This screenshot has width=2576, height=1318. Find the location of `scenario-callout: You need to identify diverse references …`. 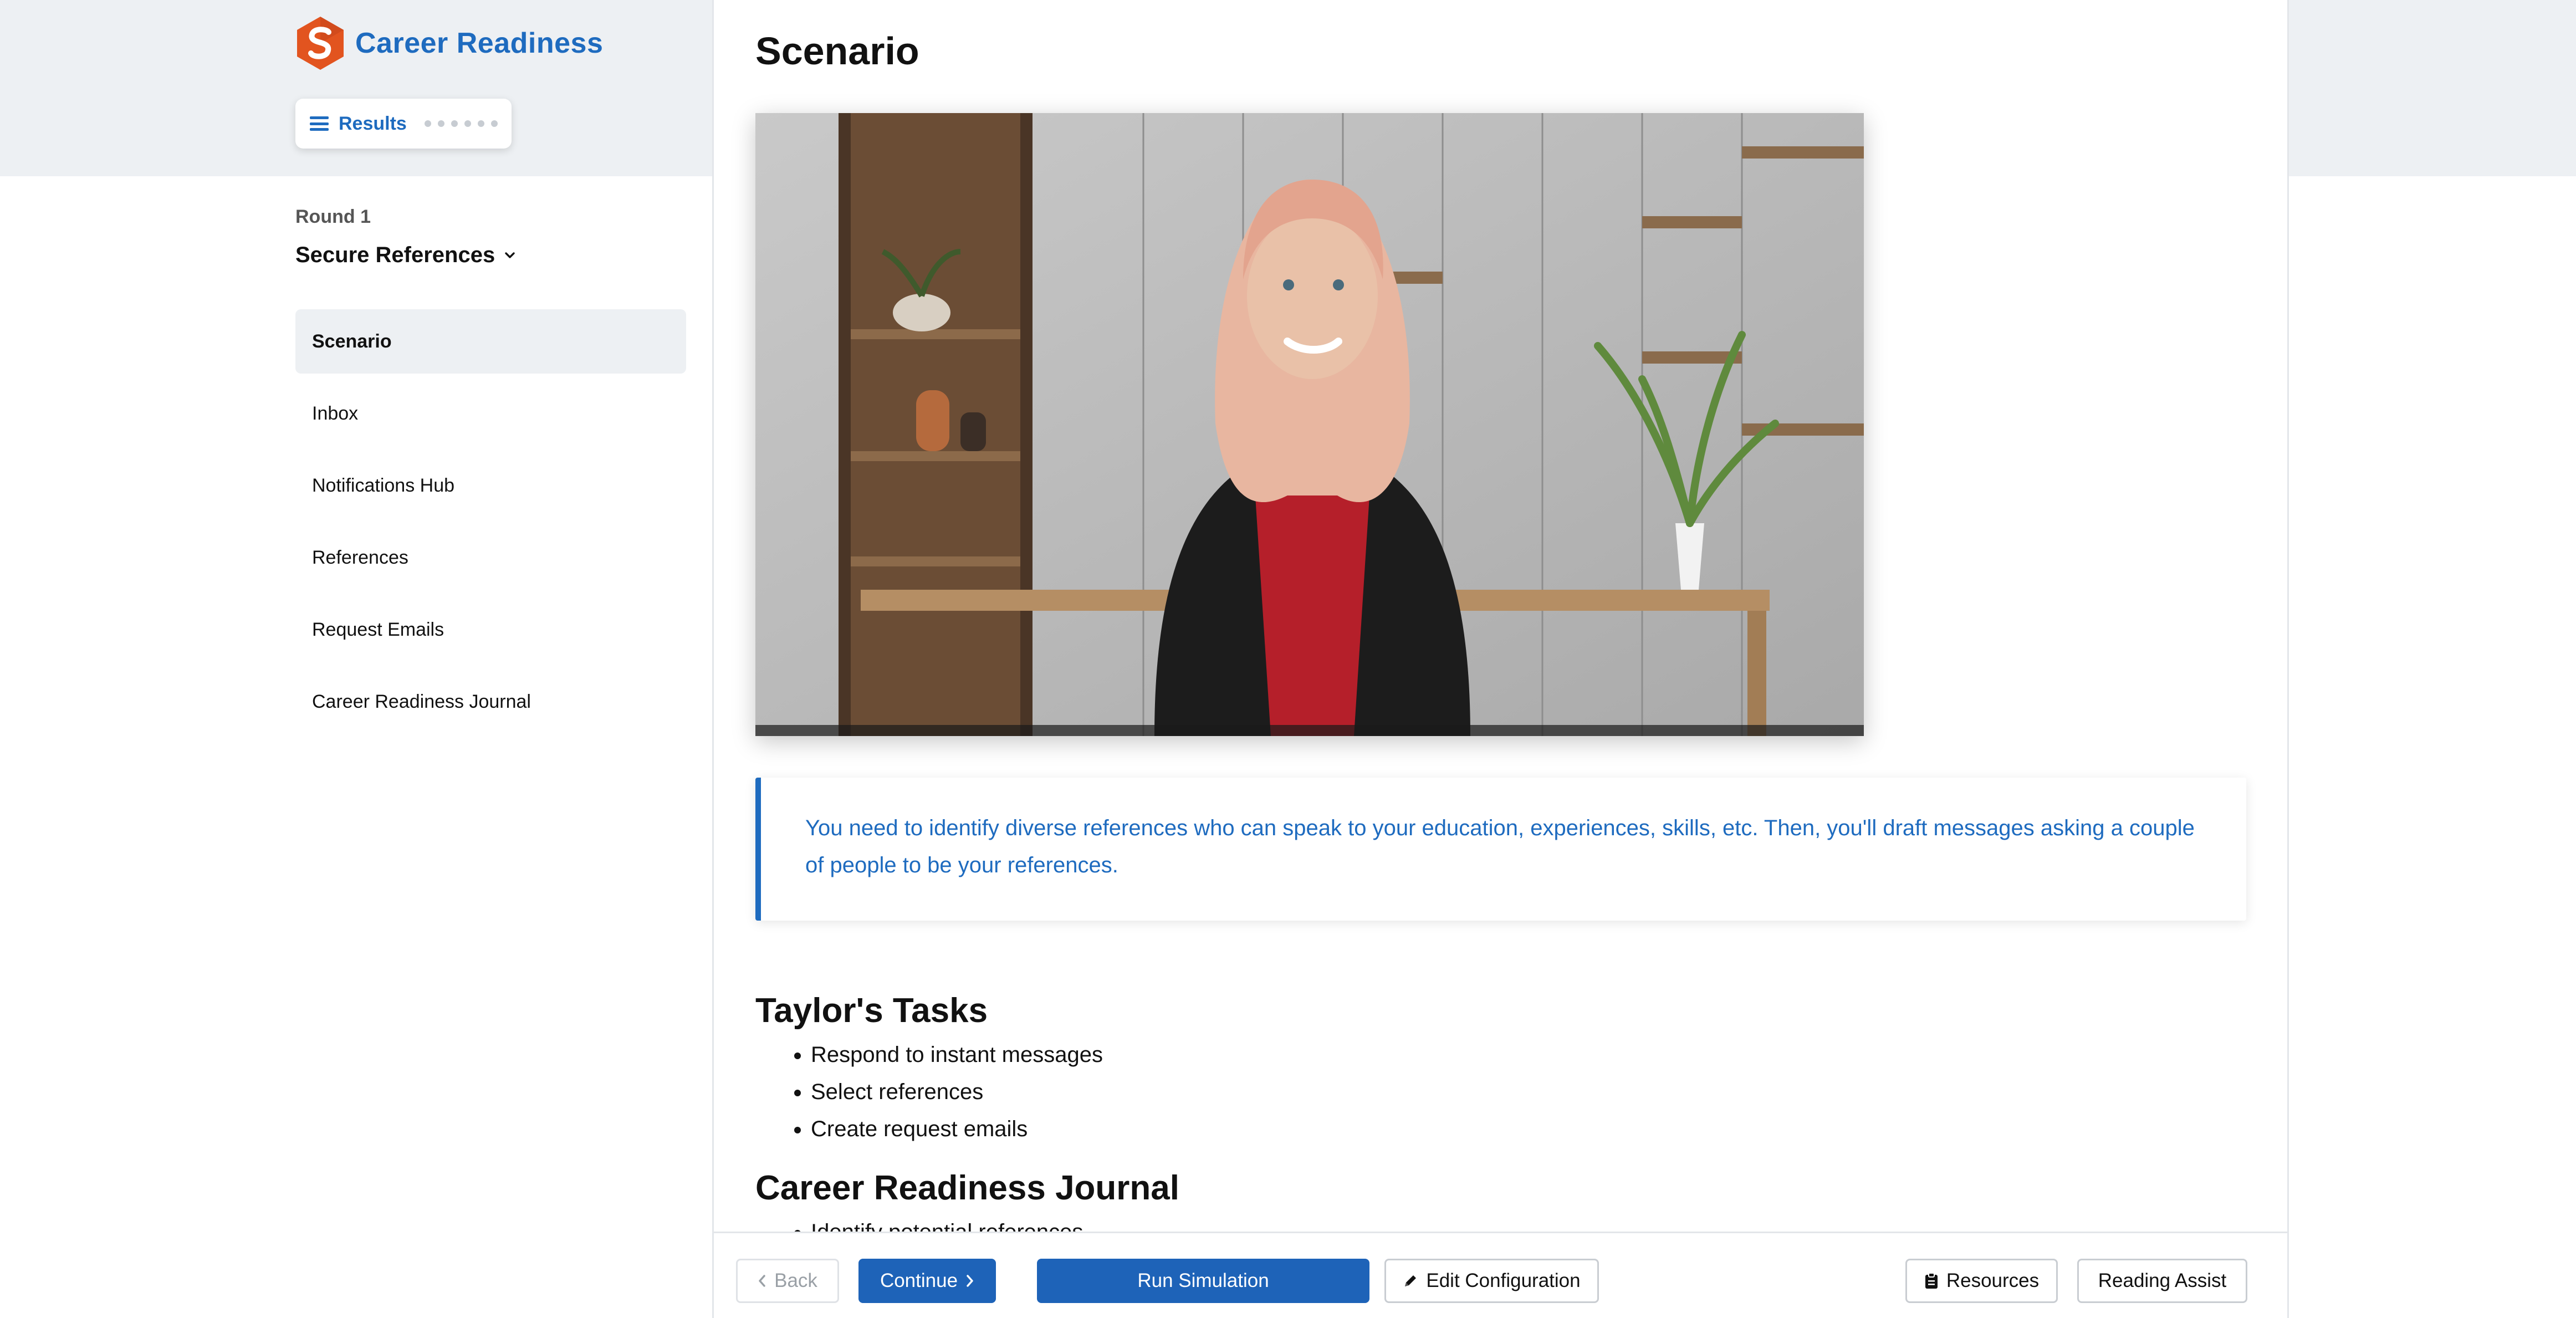

scenario-callout: You need to identify diverse references … is located at coordinates (1501, 849).